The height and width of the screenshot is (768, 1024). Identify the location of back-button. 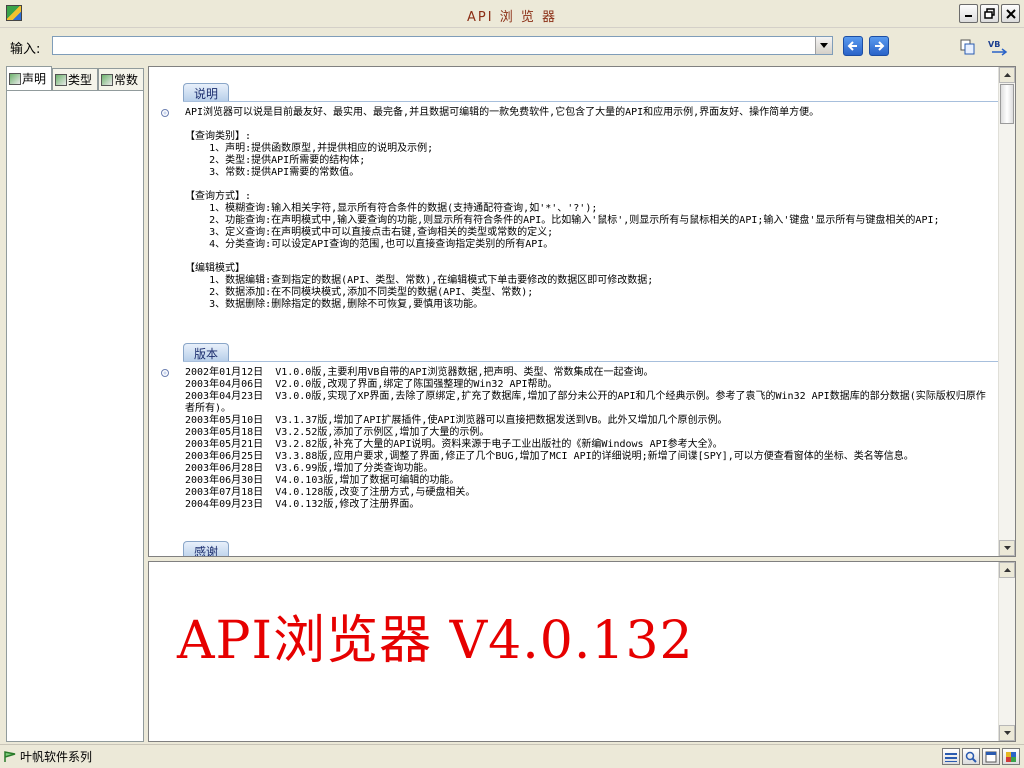
(853, 46).